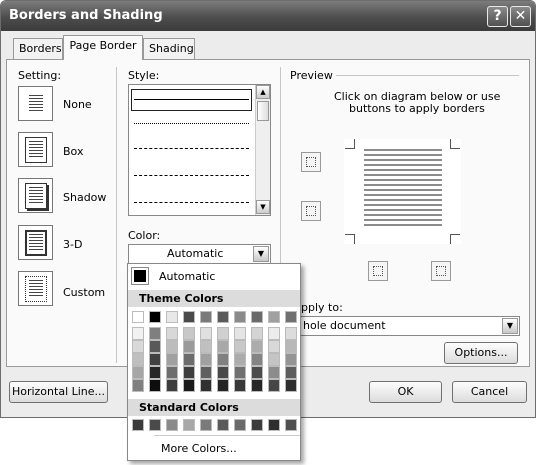 The height and width of the screenshot is (465, 536). What do you see at coordinates (191, 175) in the screenshot?
I see `style-long-dash-line` at bounding box center [191, 175].